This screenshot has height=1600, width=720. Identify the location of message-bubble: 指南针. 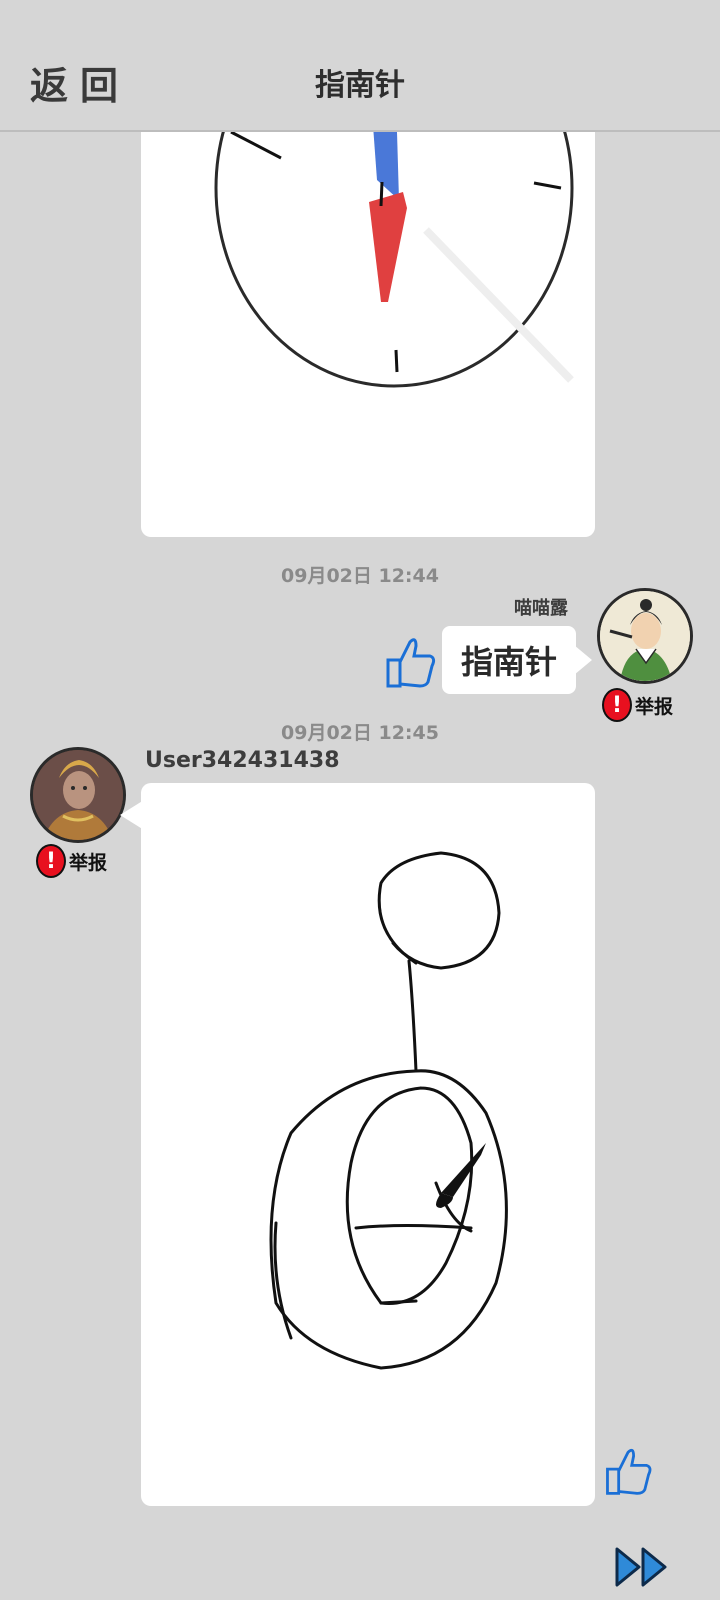
(509, 660).